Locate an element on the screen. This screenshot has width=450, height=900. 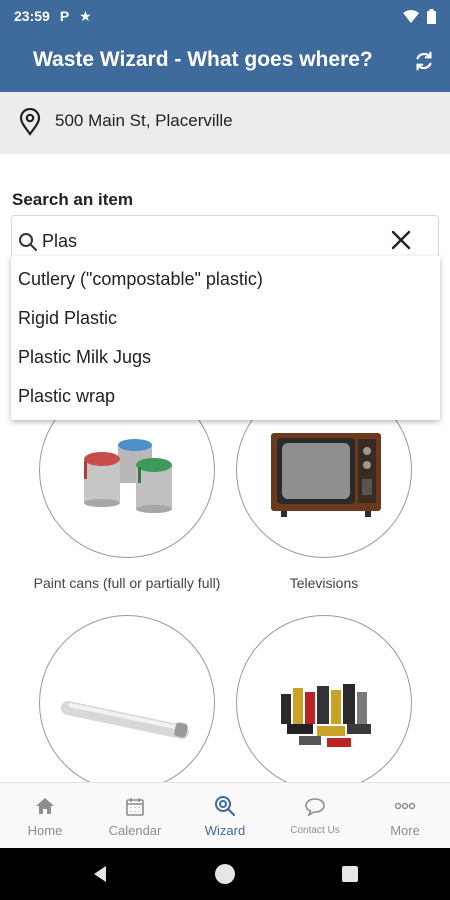
wizard-search-icon is located at coordinates (225, 806).